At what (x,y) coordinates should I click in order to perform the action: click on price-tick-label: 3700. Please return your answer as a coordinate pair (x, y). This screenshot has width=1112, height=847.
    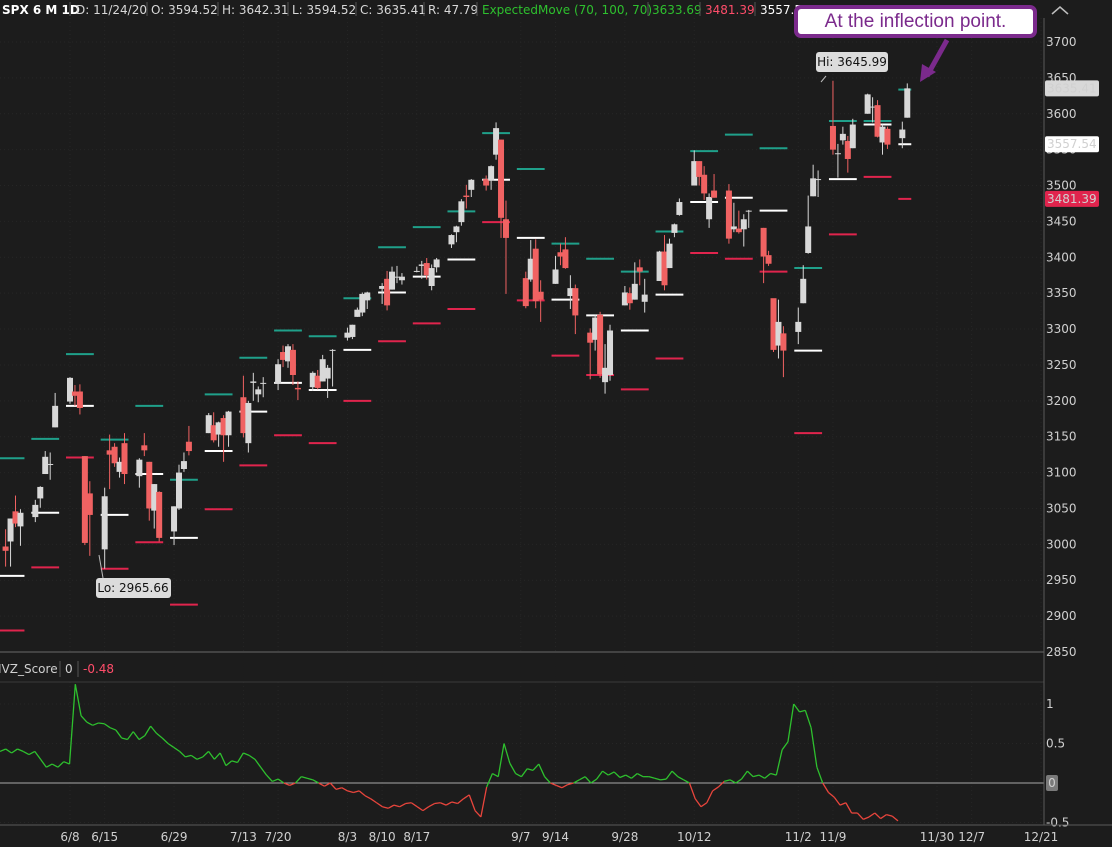
    Looking at the image, I should click on (1061, 42).